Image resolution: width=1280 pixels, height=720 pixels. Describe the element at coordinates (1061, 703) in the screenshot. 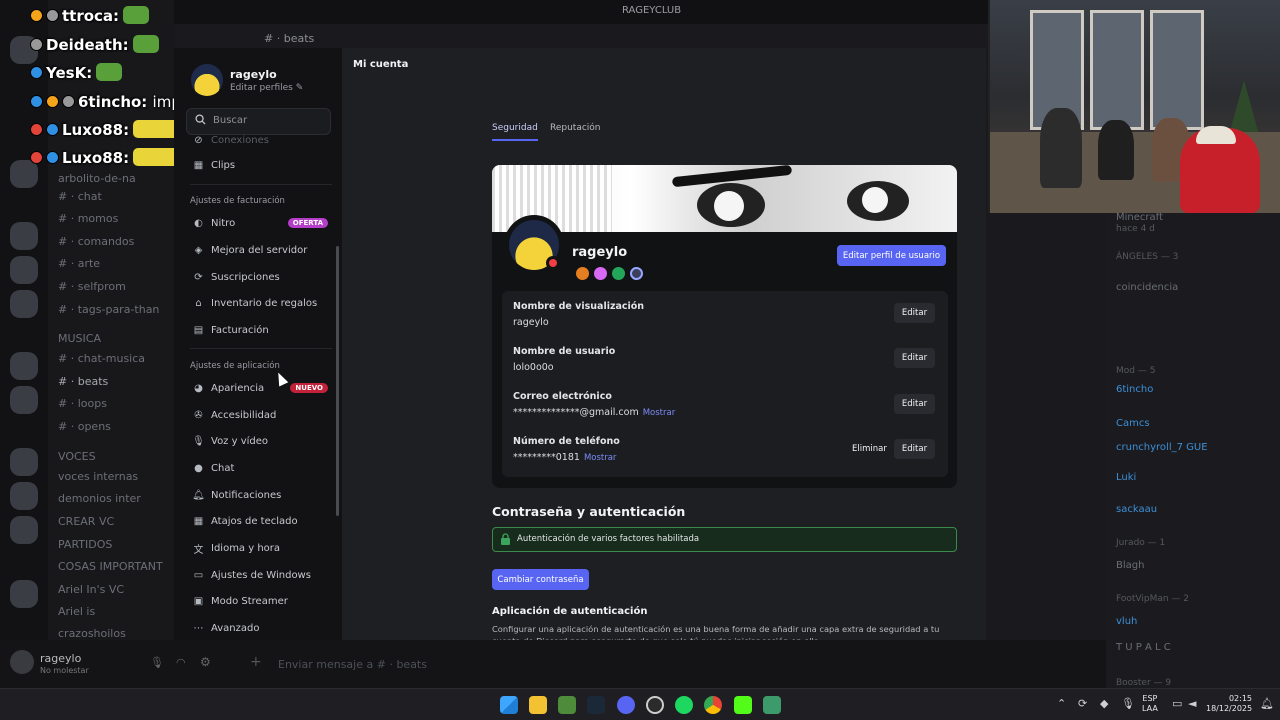

I see `chevron-up-icon: ⌃` at that location.